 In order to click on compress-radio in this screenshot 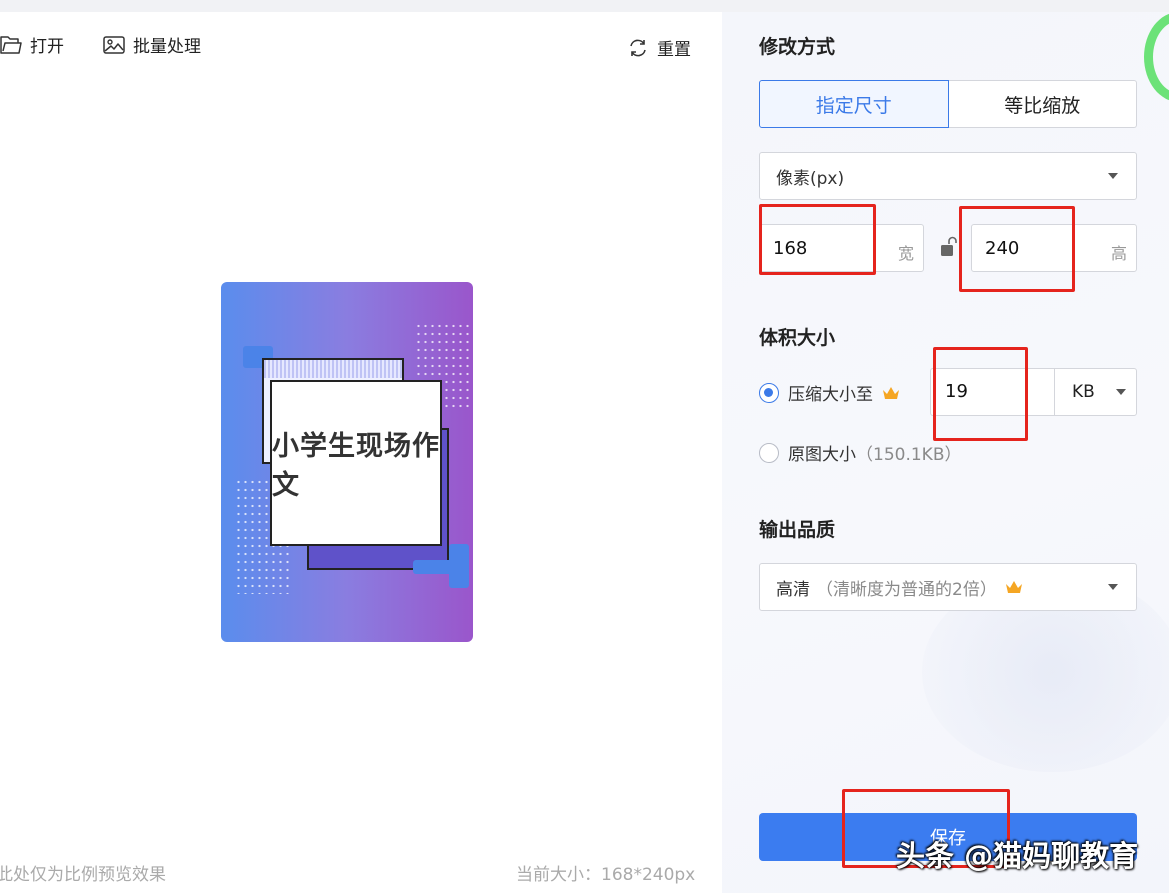, I will do `click(769, 392)`.